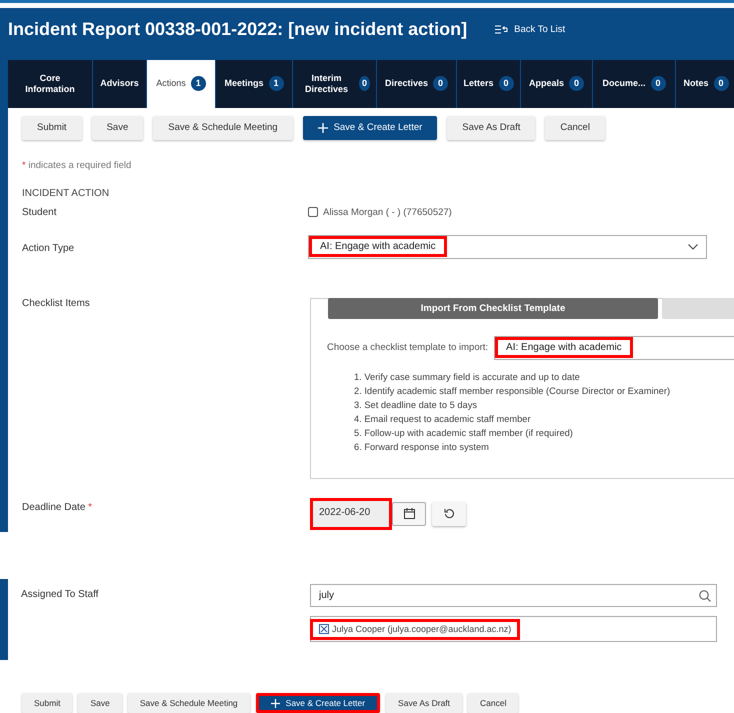  What do you see at coordinates (507, 246) in the screenshot?
I see `action-type-select: AI: Engage with academic` at bounding box center [507, 246].